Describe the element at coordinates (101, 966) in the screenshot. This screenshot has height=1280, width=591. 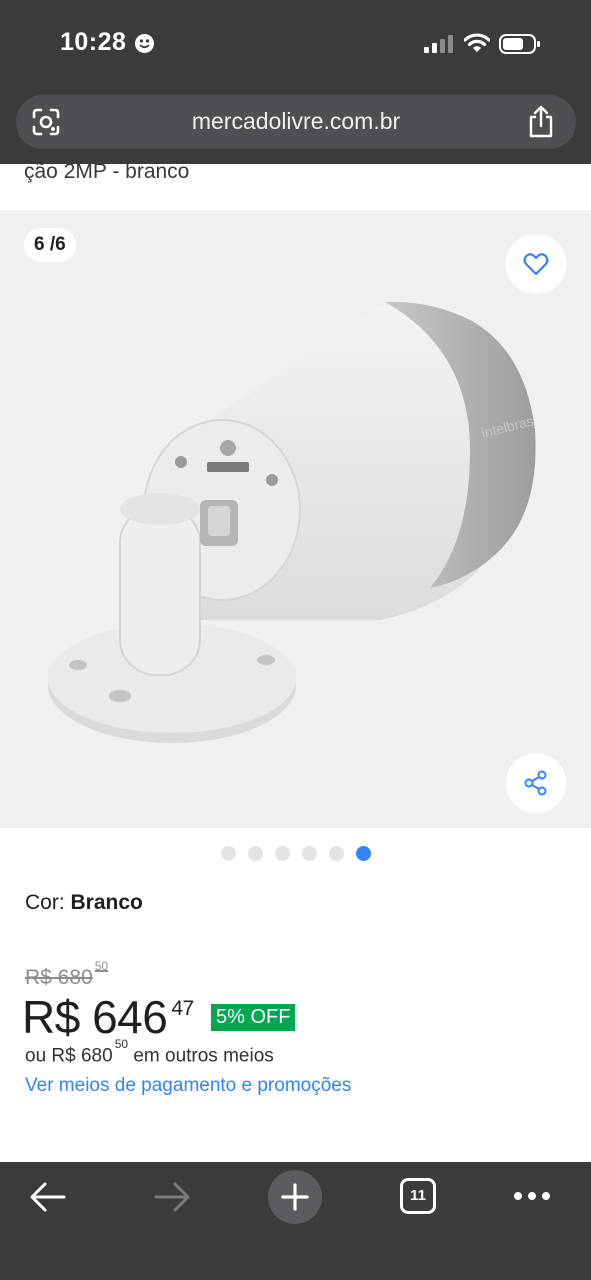
I see `old-price-cents: 50` at that location.